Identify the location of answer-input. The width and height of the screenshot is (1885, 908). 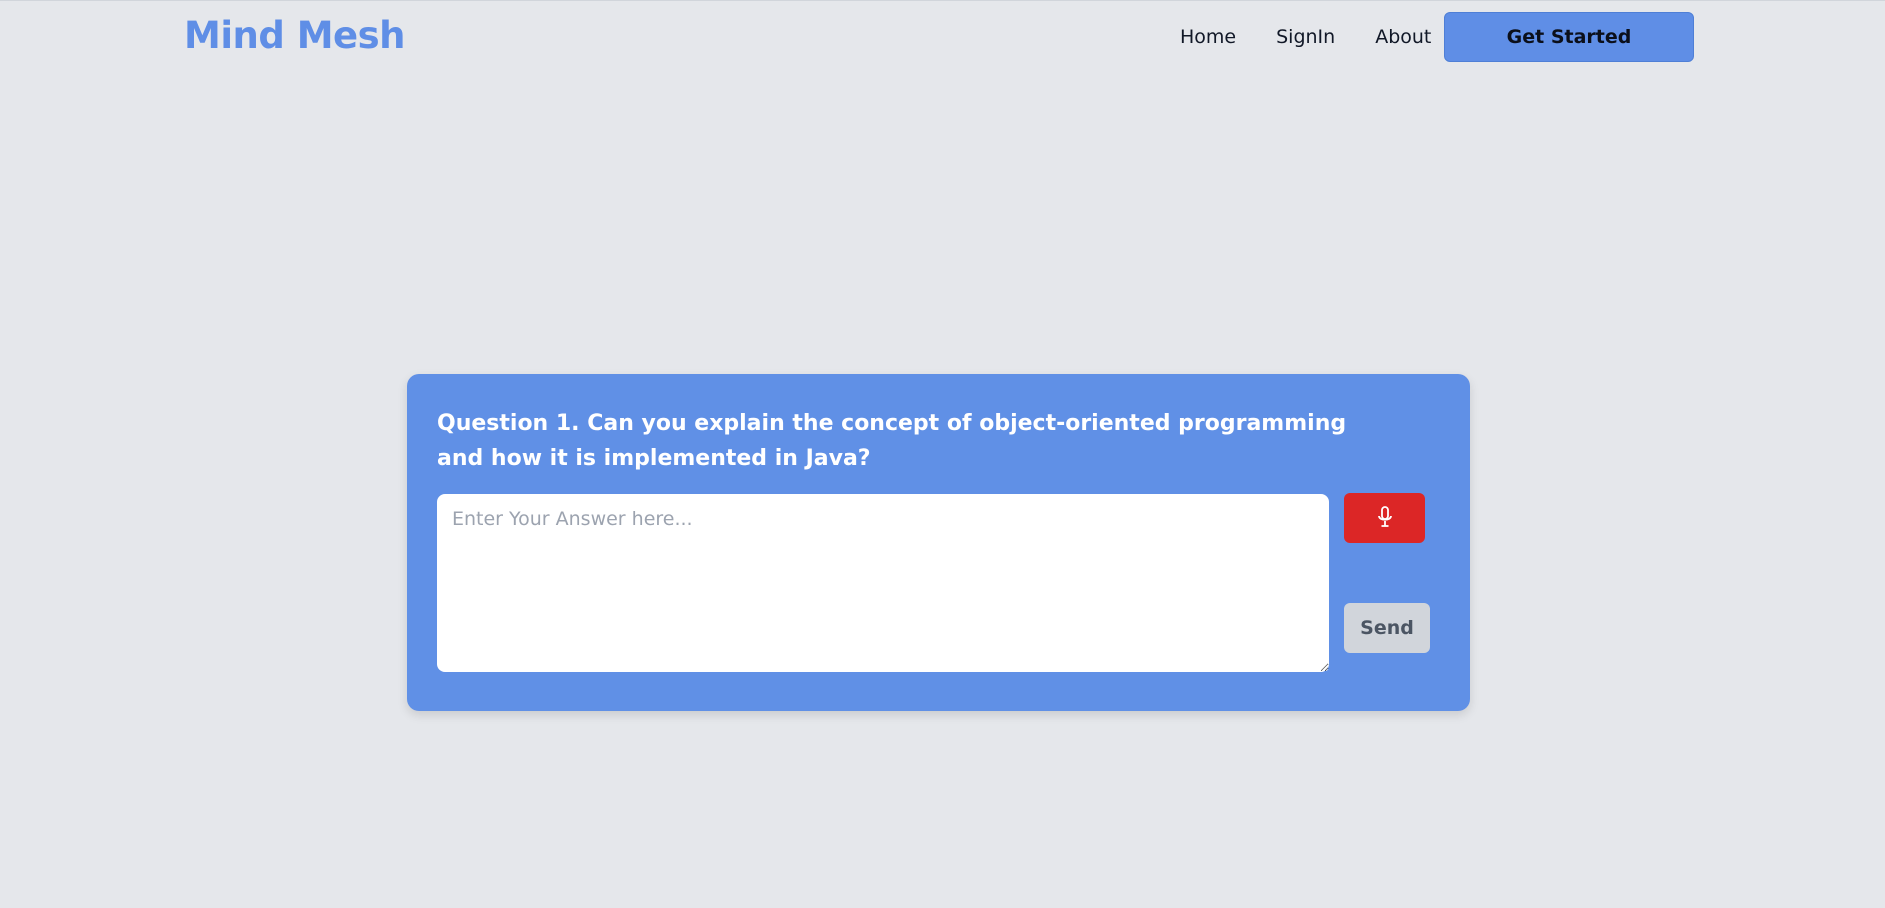
(883, 583).